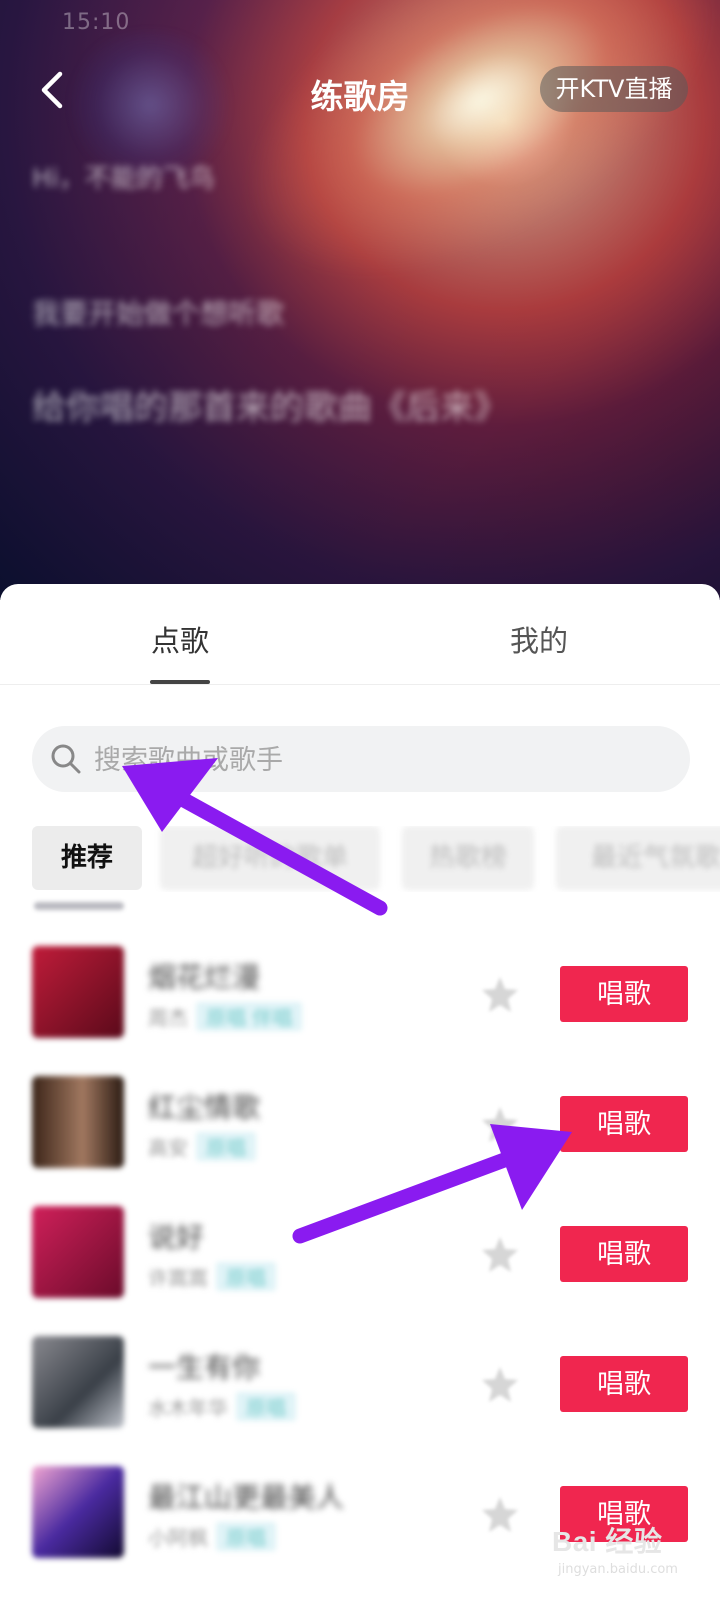 This screenshot has height=1600, width=720. Describe the element at coordinates (360, 634) in the screenshot. I see `tab-bar: 点歌 我的` at that location.